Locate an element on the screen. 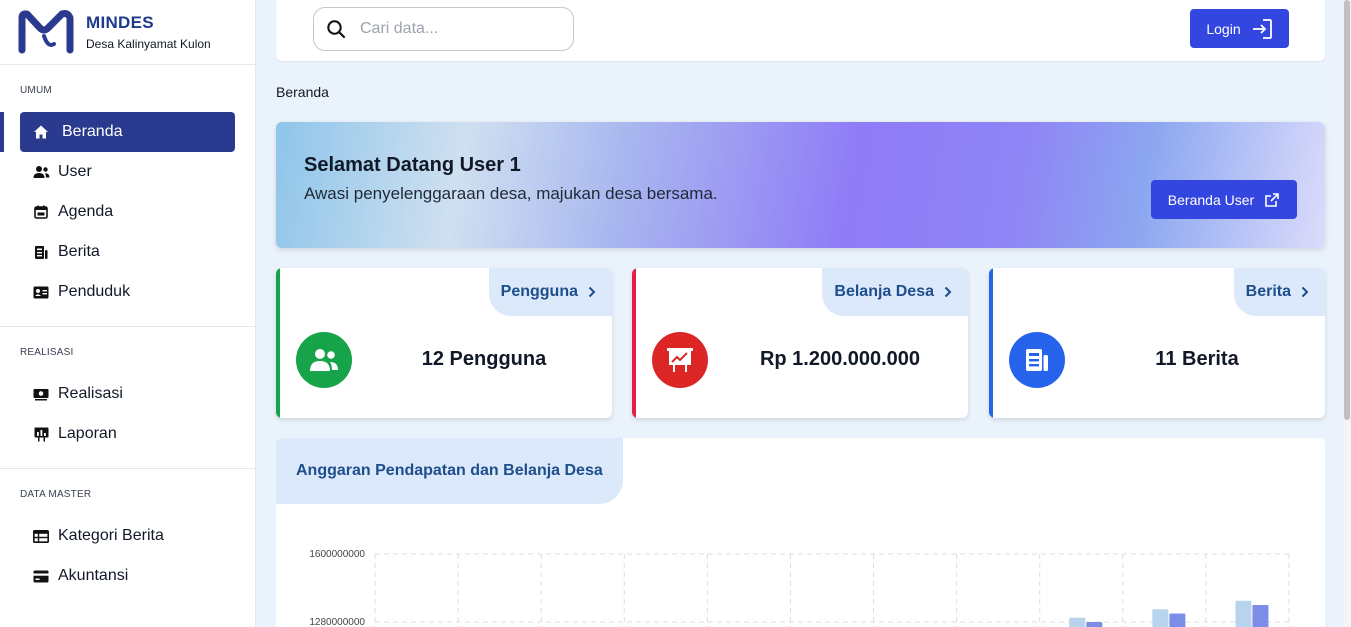 The image size is (1351, 627). brand-subtitle: Desa Kalinyamat Kulon is located at coordinates (148, 44).